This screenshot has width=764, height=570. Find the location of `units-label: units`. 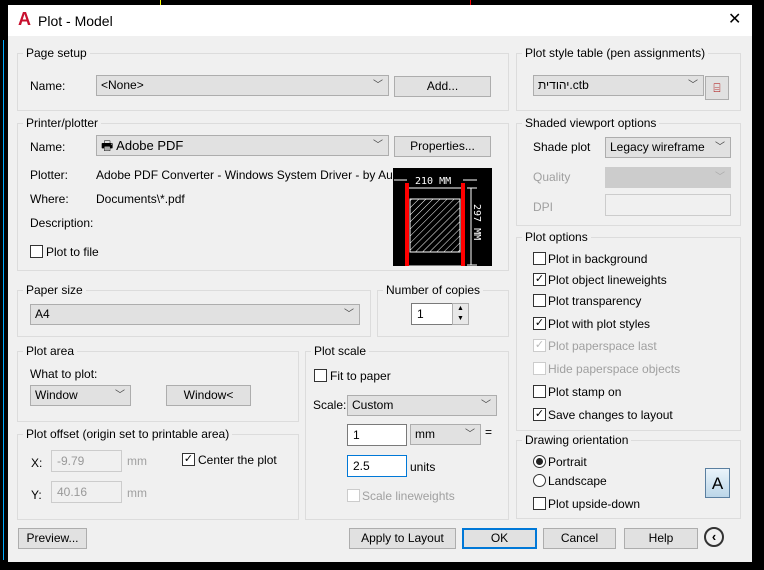

units-label: units is located at coordinates (423, 467).